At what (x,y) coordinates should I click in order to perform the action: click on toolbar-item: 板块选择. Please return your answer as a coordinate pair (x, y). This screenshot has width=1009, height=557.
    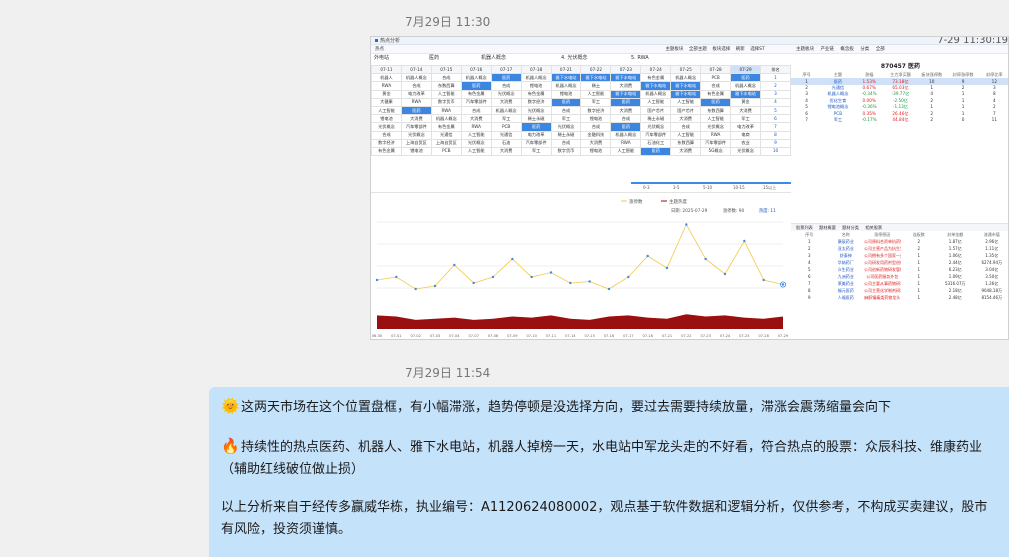
    Looking at the image, I should click on (721, 49).